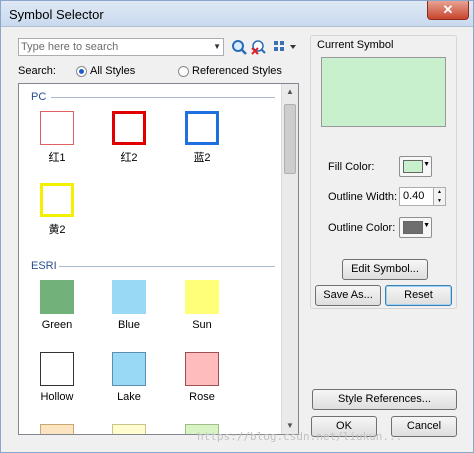 The width and height of the screenshot is (474, 453). Describe the element at coordinates (37, 71) in the screenshot. I see `search-scope-label: Search:` at that location.